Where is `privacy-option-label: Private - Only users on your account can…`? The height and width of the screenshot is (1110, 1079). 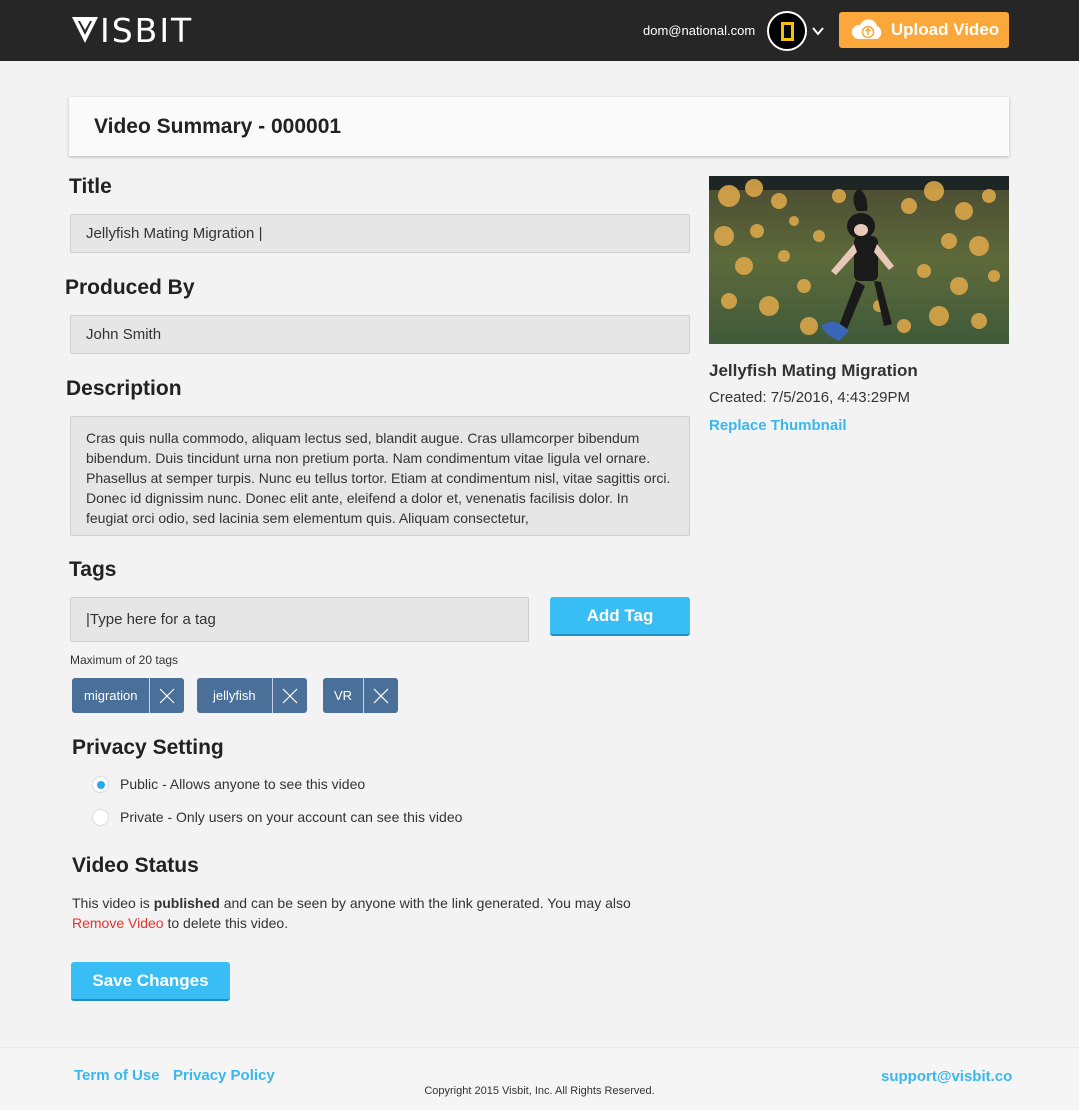 privacy-option-label: Private - Only users on your account can… is located at coordinates (291, 817).